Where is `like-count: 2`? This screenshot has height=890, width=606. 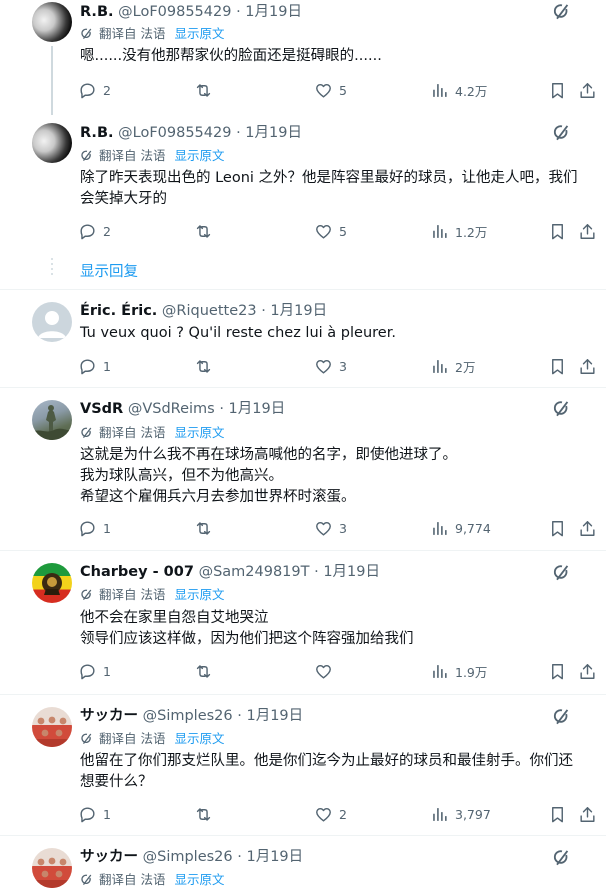 like-count: 2 is located at coordinates (343, 814).